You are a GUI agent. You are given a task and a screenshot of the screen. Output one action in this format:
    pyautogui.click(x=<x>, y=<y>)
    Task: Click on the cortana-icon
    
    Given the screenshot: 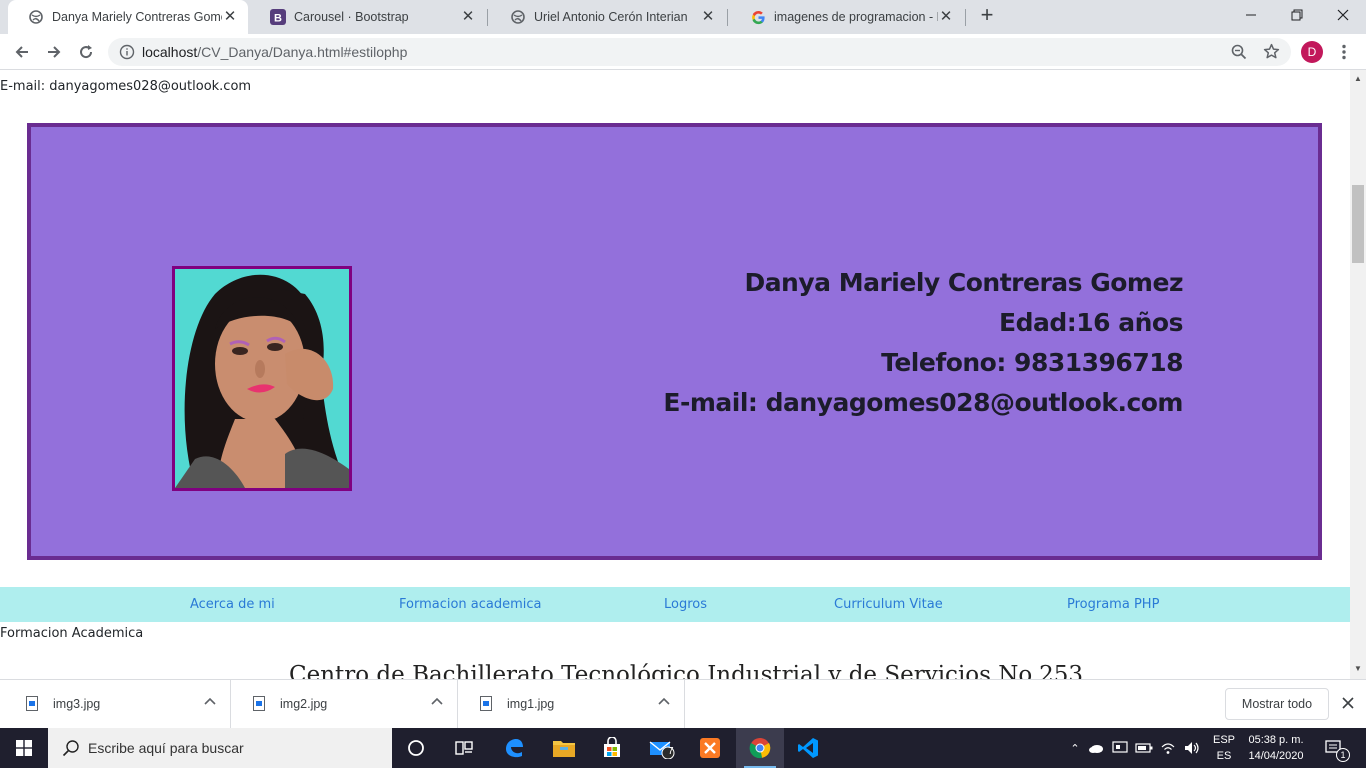 What is the action you would take?
    pyautogui.click(x=416, y=748)
    